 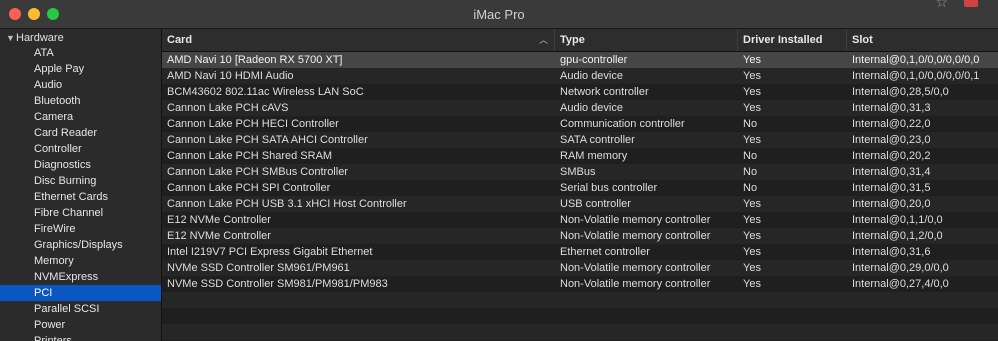 I want to click on star-icon: ☆, so click(x=941, y=5).